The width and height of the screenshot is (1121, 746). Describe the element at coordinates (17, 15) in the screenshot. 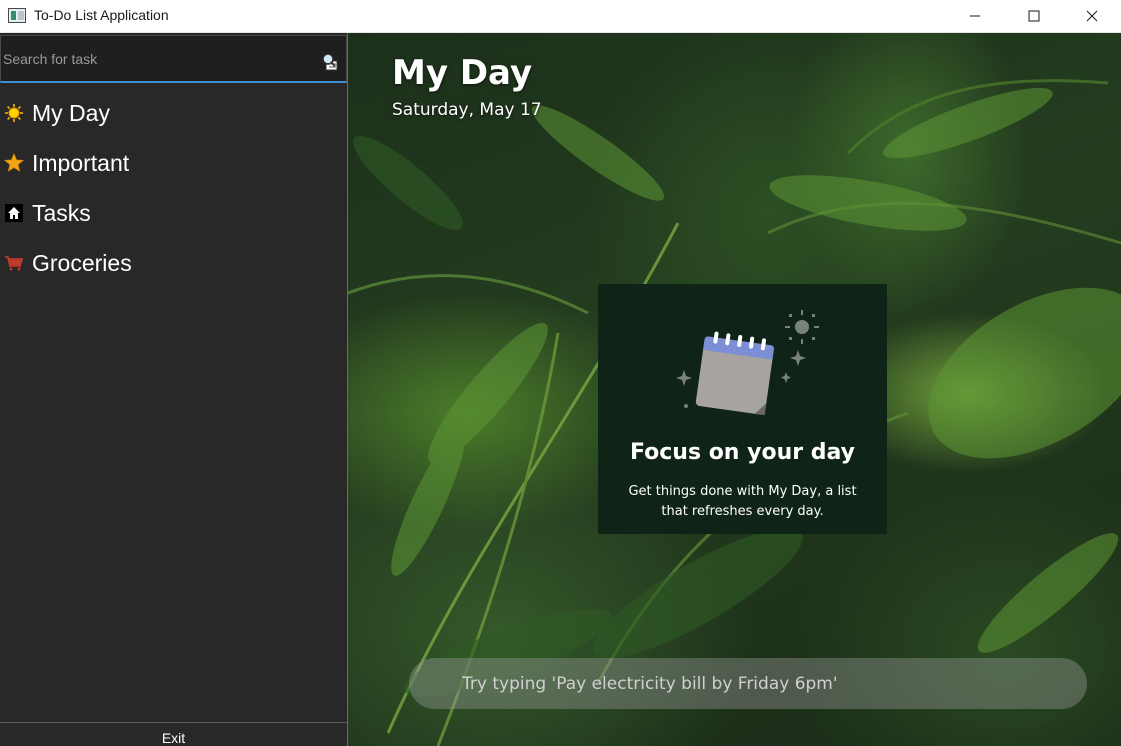

I see `app-icon` at that location.